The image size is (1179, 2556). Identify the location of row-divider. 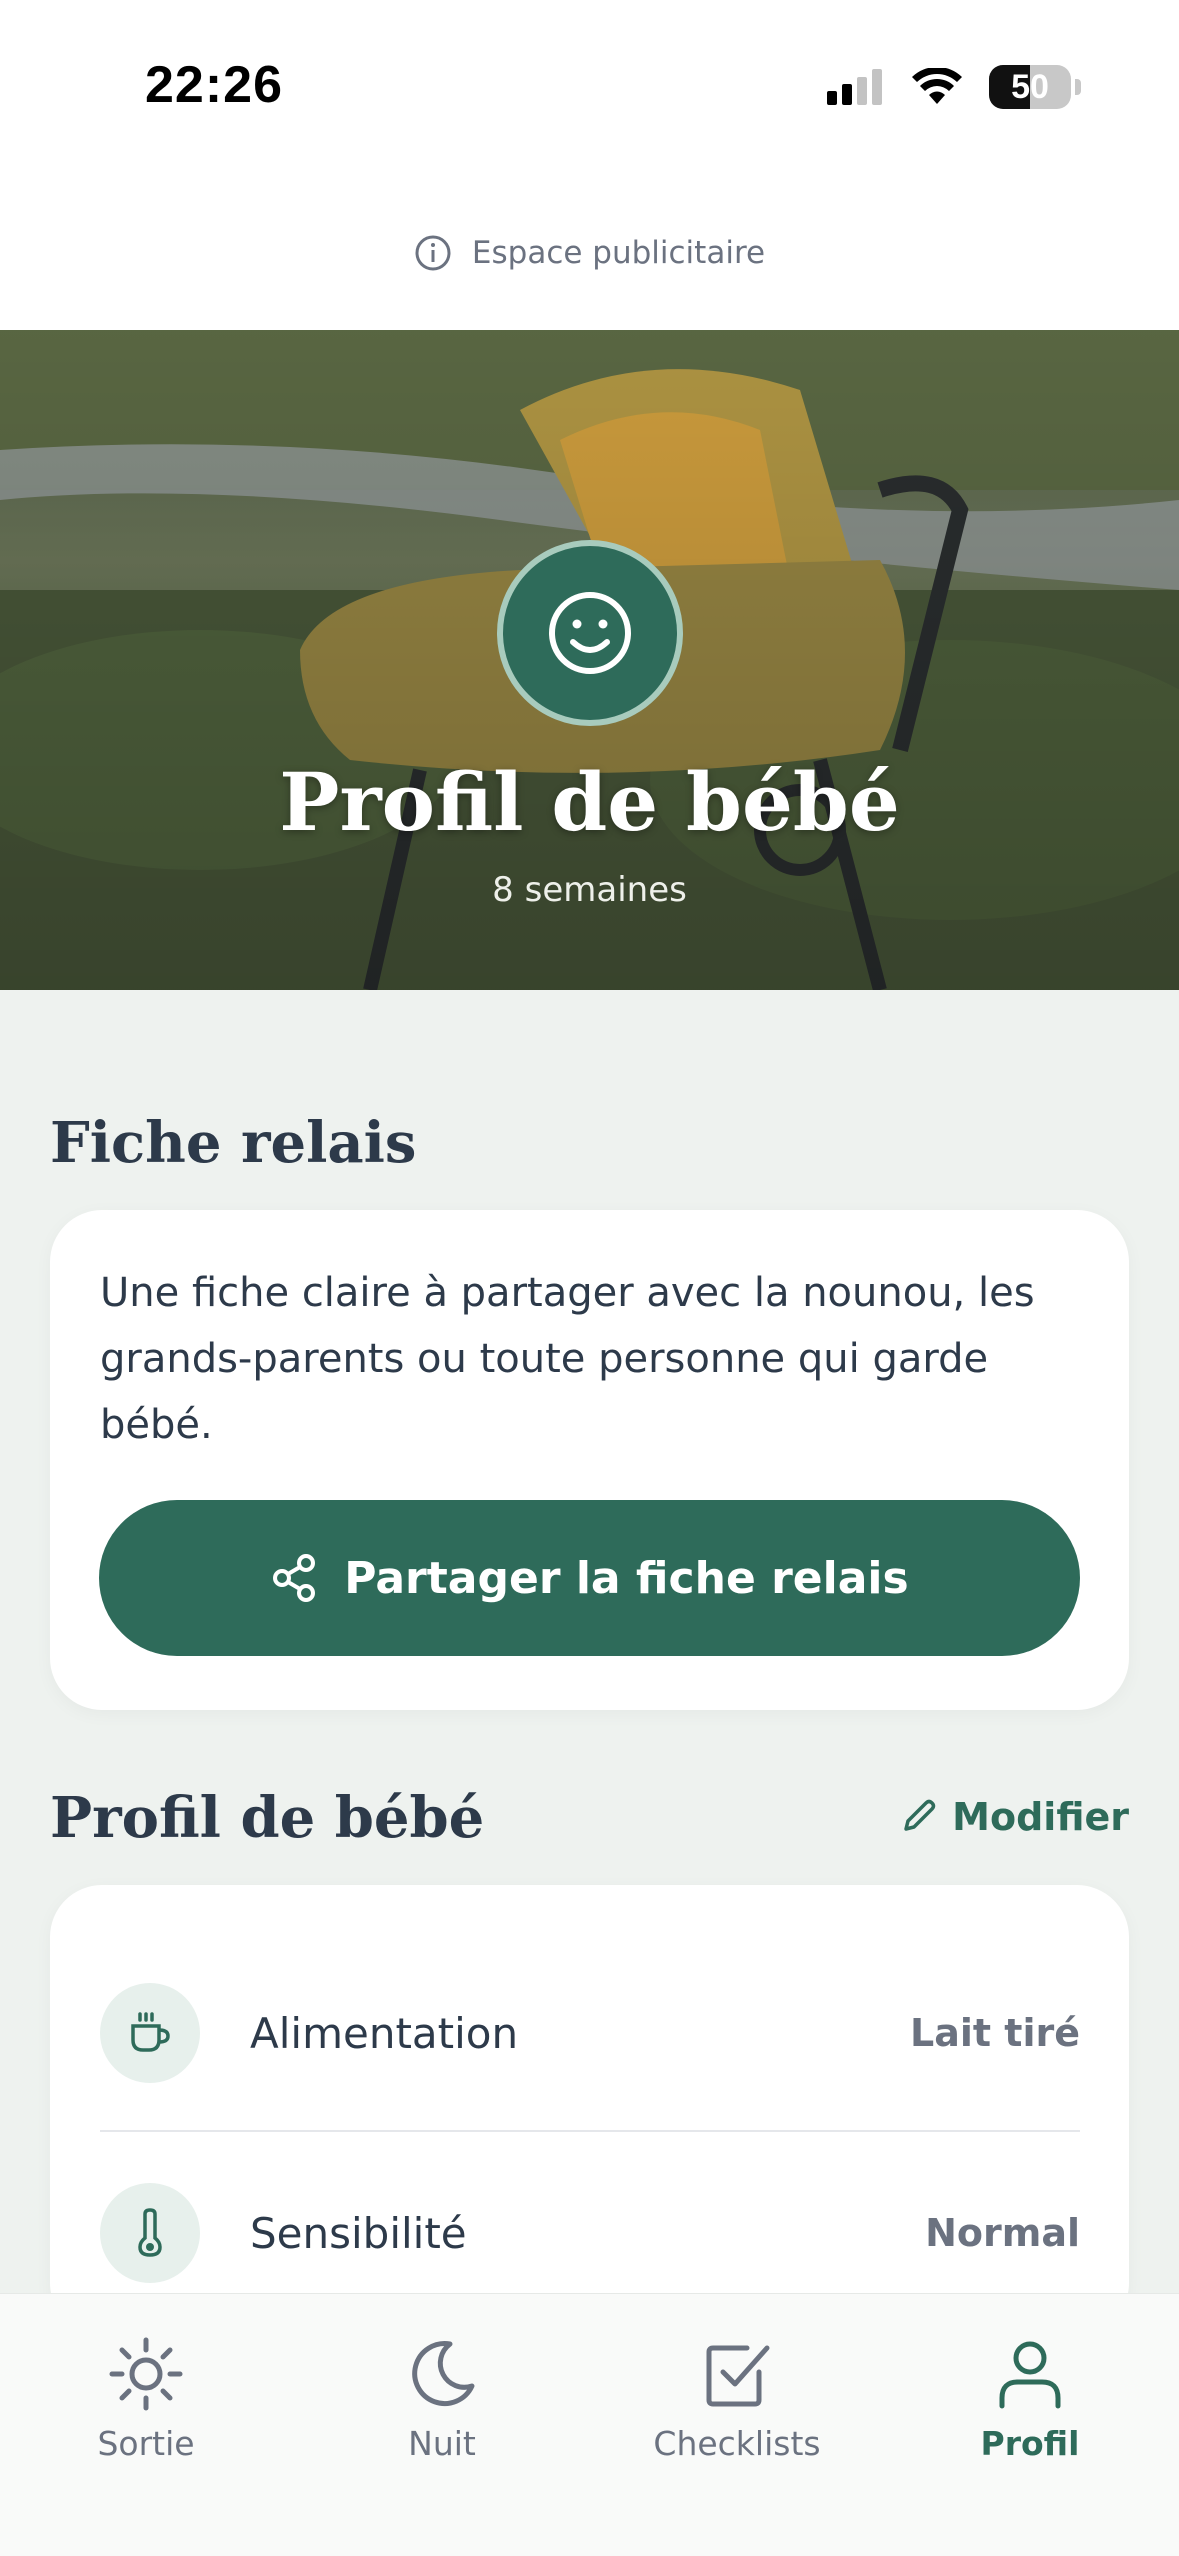
(590, 2131).